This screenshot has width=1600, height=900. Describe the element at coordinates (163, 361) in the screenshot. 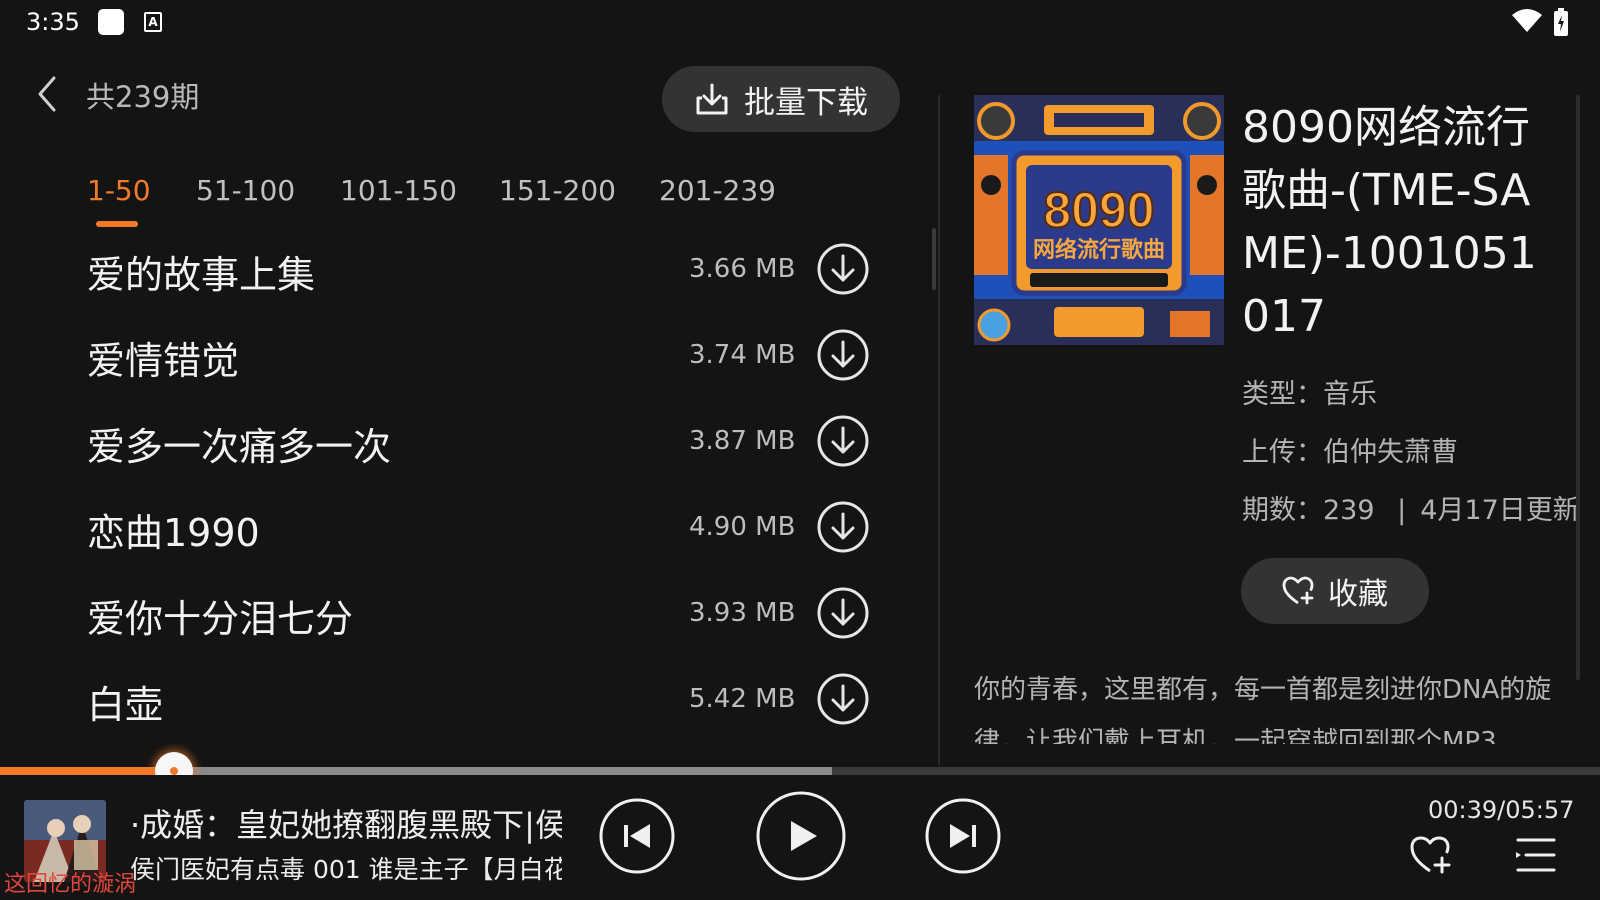

I see `episode-title: 爱情错觉` at that location.